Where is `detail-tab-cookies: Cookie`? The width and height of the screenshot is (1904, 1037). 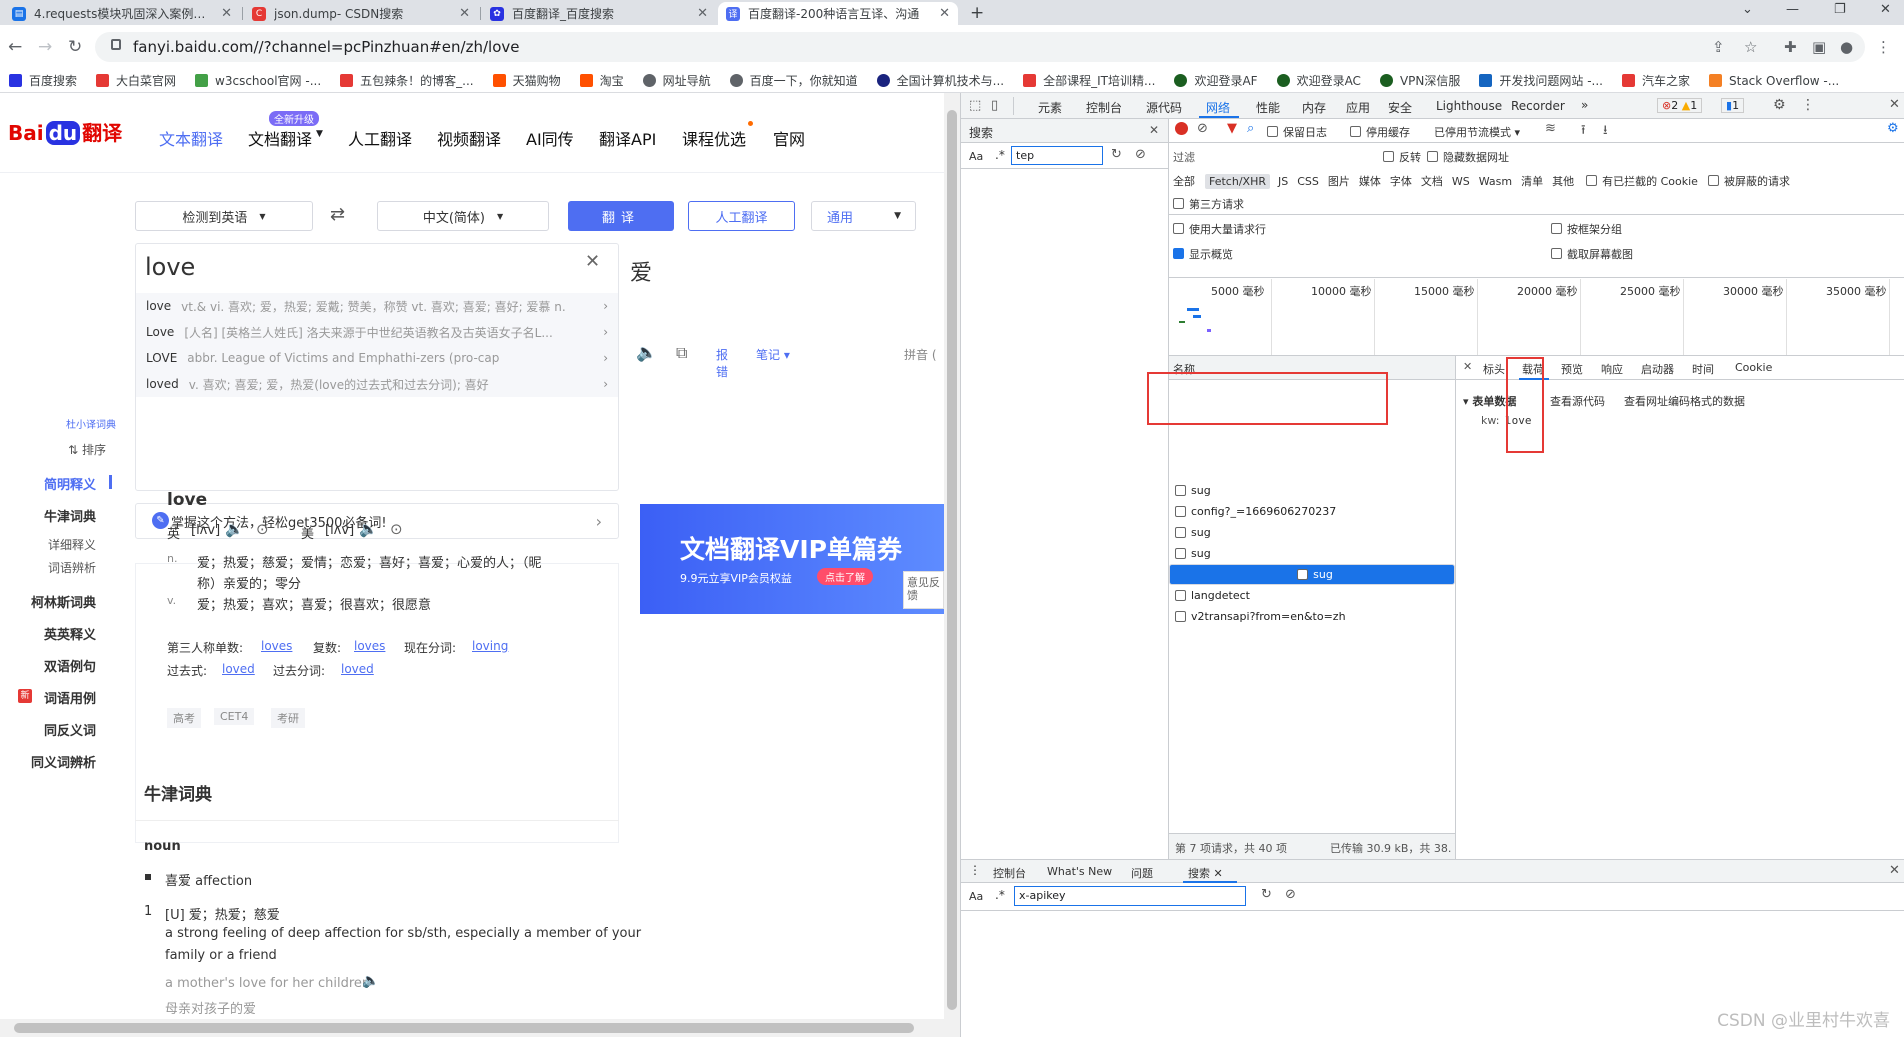
detail-tab-cookies: Cookie is located at coordinates (1753, 367).